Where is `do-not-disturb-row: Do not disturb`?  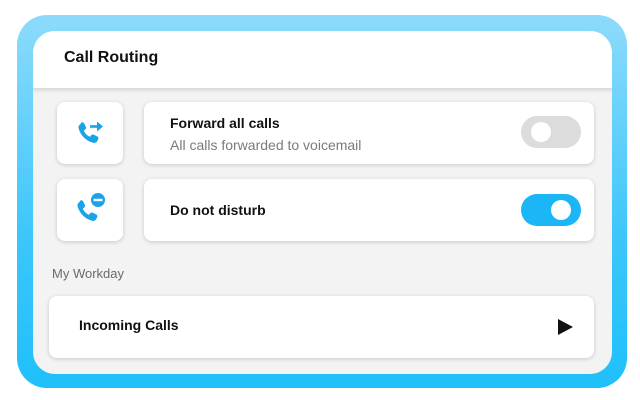 do-not-disturb-row: Do not disturb is located at coordinates (369, 210).